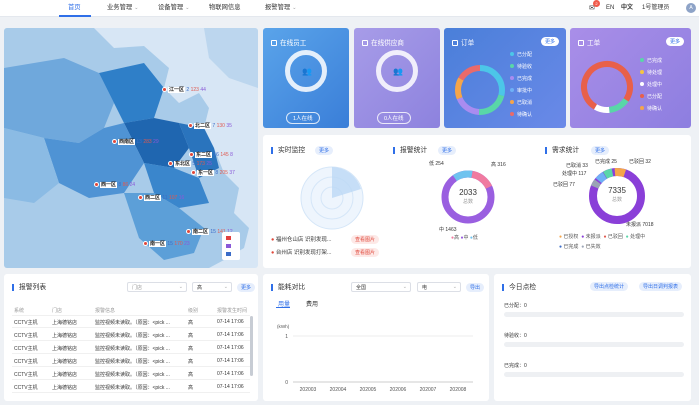 The height and width of the screenshot is (405, 699). Describe the element at coordinates (675, 41) in the screenshot. I see `tickets-more-button: 更多` at that location.